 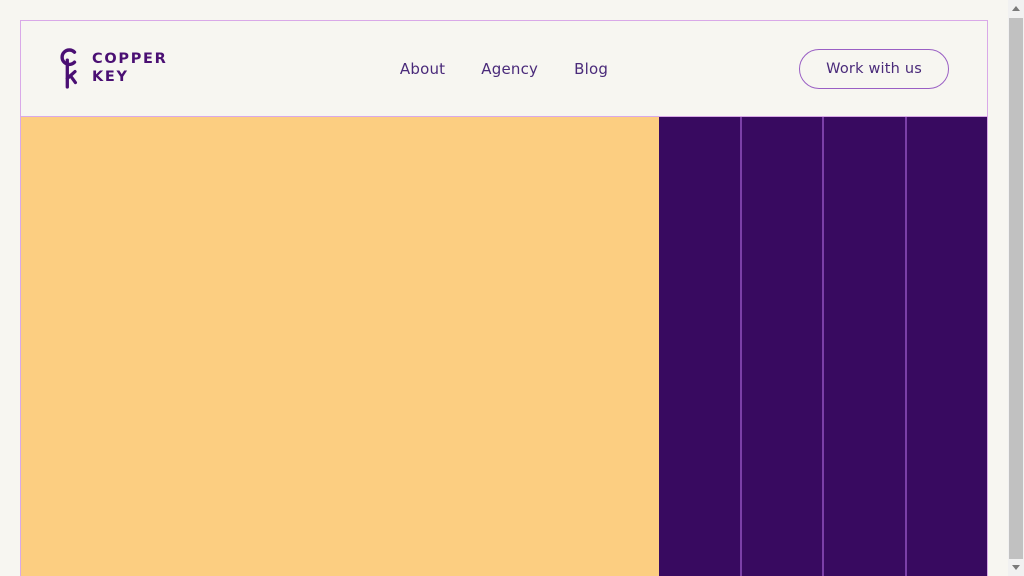 What do you see at coordinates (591, 69) in the screenshot?
I see `nav-link-blog: Blog` at bounding box center [591, 69].